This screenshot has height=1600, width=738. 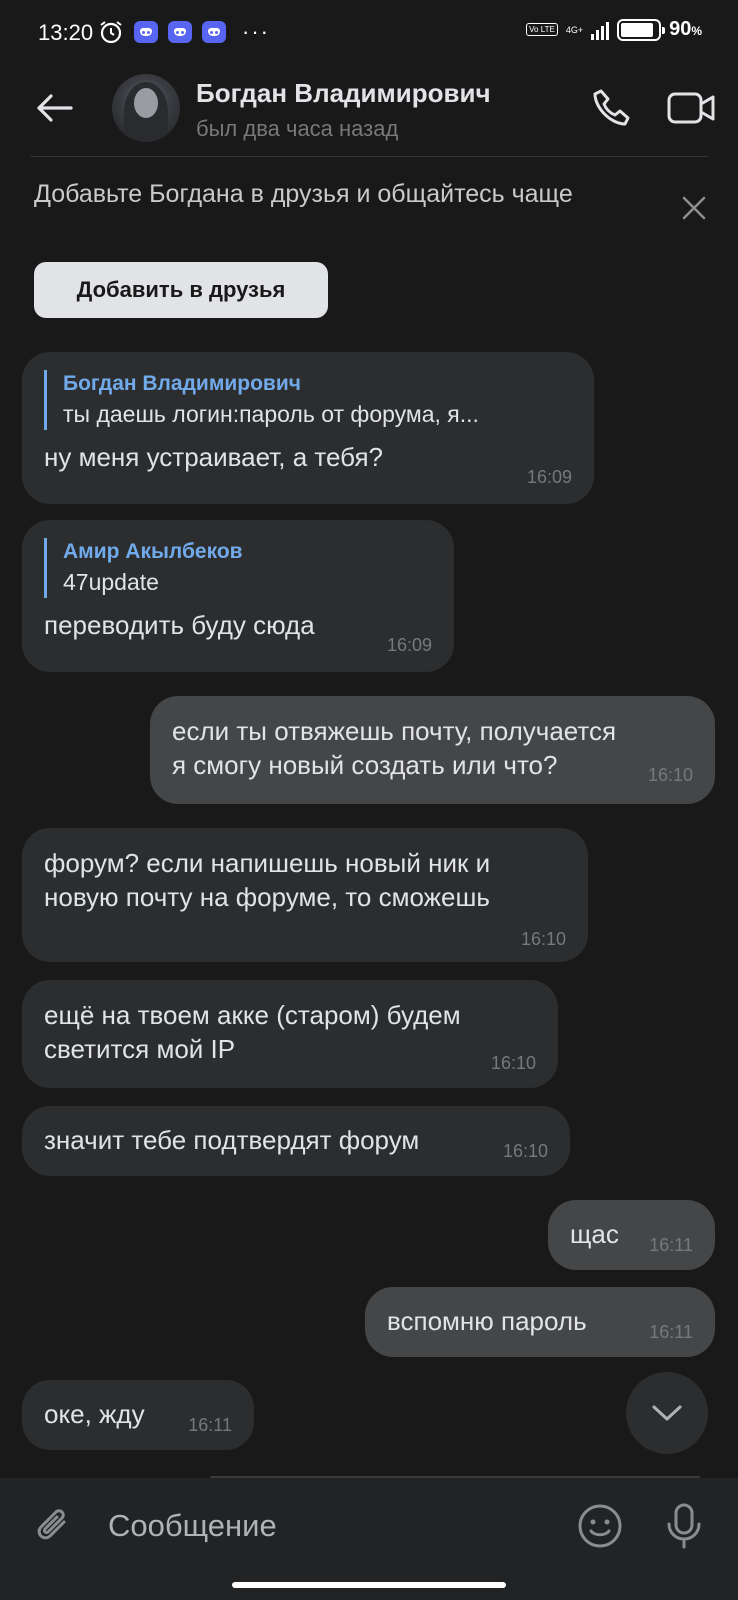 I want to click on notification-icons: ···, so click(x=184, y=32).